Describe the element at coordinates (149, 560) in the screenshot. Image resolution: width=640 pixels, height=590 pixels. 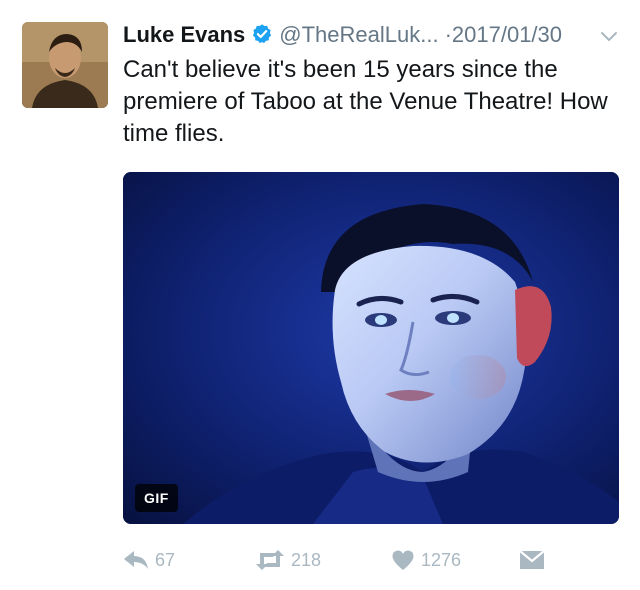
I see `reply-button: 67` at that location.